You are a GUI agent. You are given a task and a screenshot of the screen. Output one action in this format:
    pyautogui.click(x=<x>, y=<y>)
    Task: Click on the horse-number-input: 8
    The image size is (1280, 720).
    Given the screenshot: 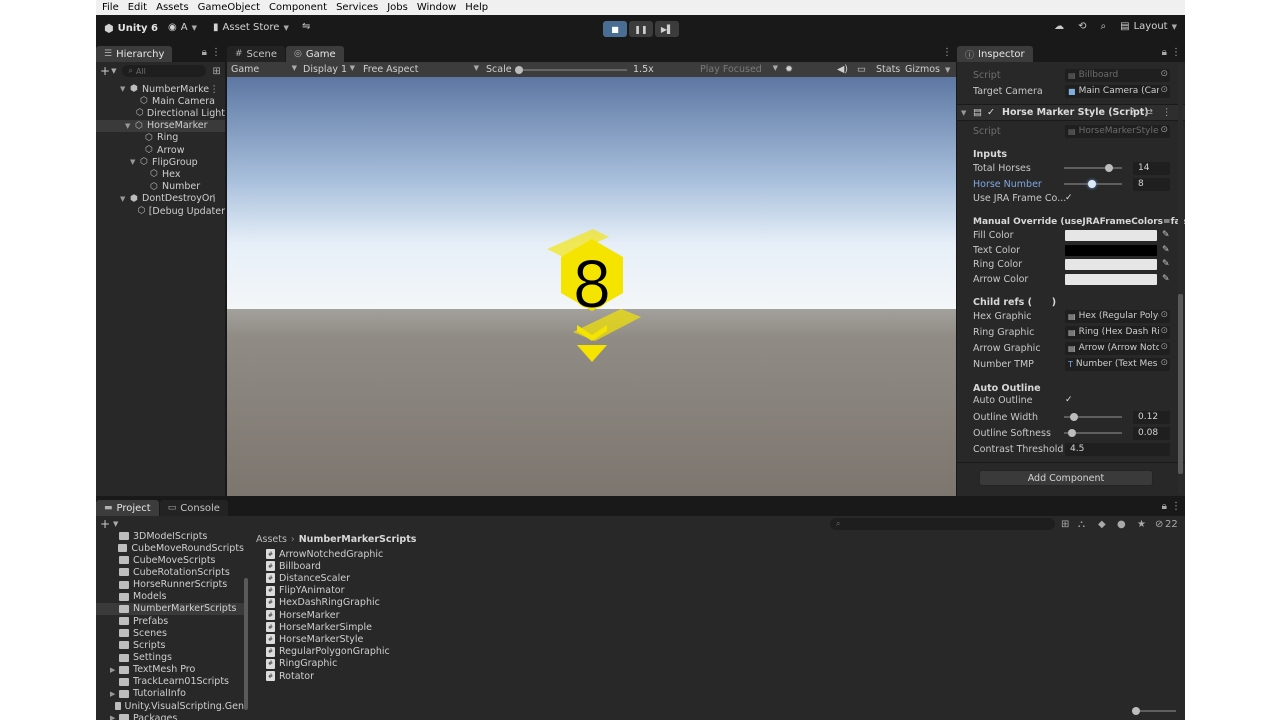 What is the action you would take?
    pyautogui.click(x=1151, y=184)
    